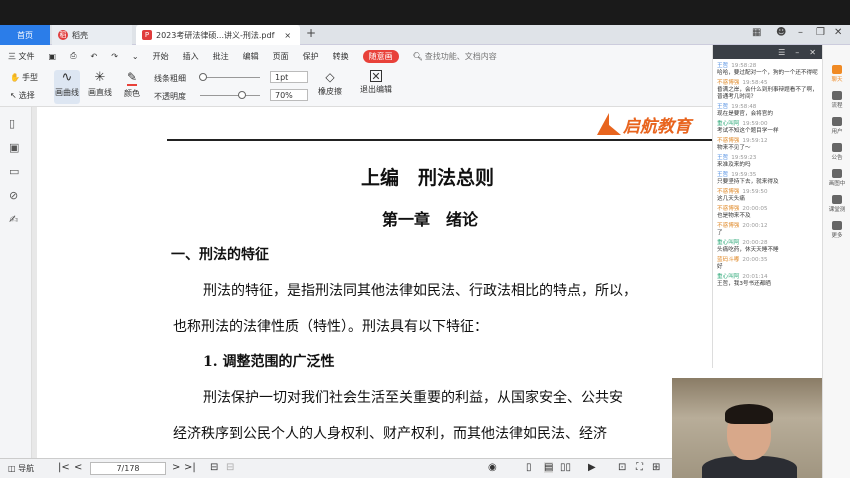  What do you see at coordinates (837, 230) in the screenshot?
I see `right-sidebar-item: 更多` at bounding box center [837, 230].